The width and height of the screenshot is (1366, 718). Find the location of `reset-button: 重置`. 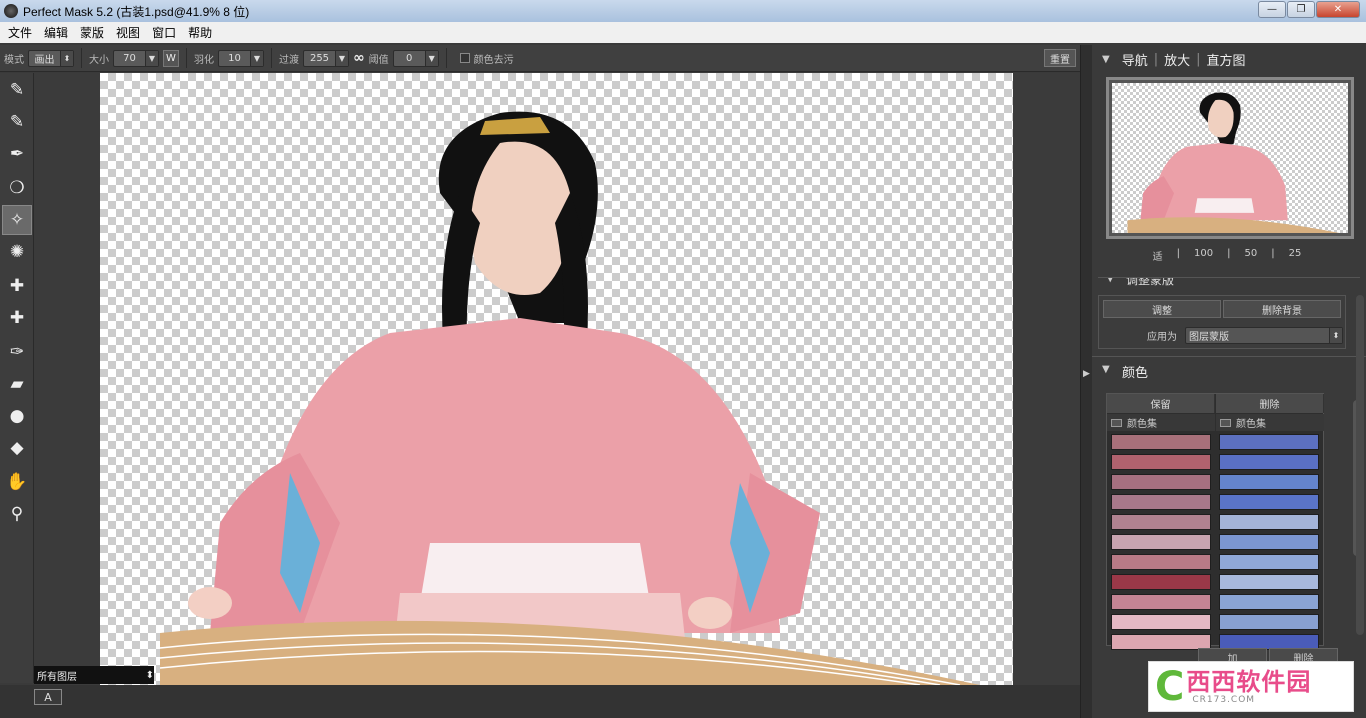

reset-button: 重置 is located at coordinates (1060, 58).